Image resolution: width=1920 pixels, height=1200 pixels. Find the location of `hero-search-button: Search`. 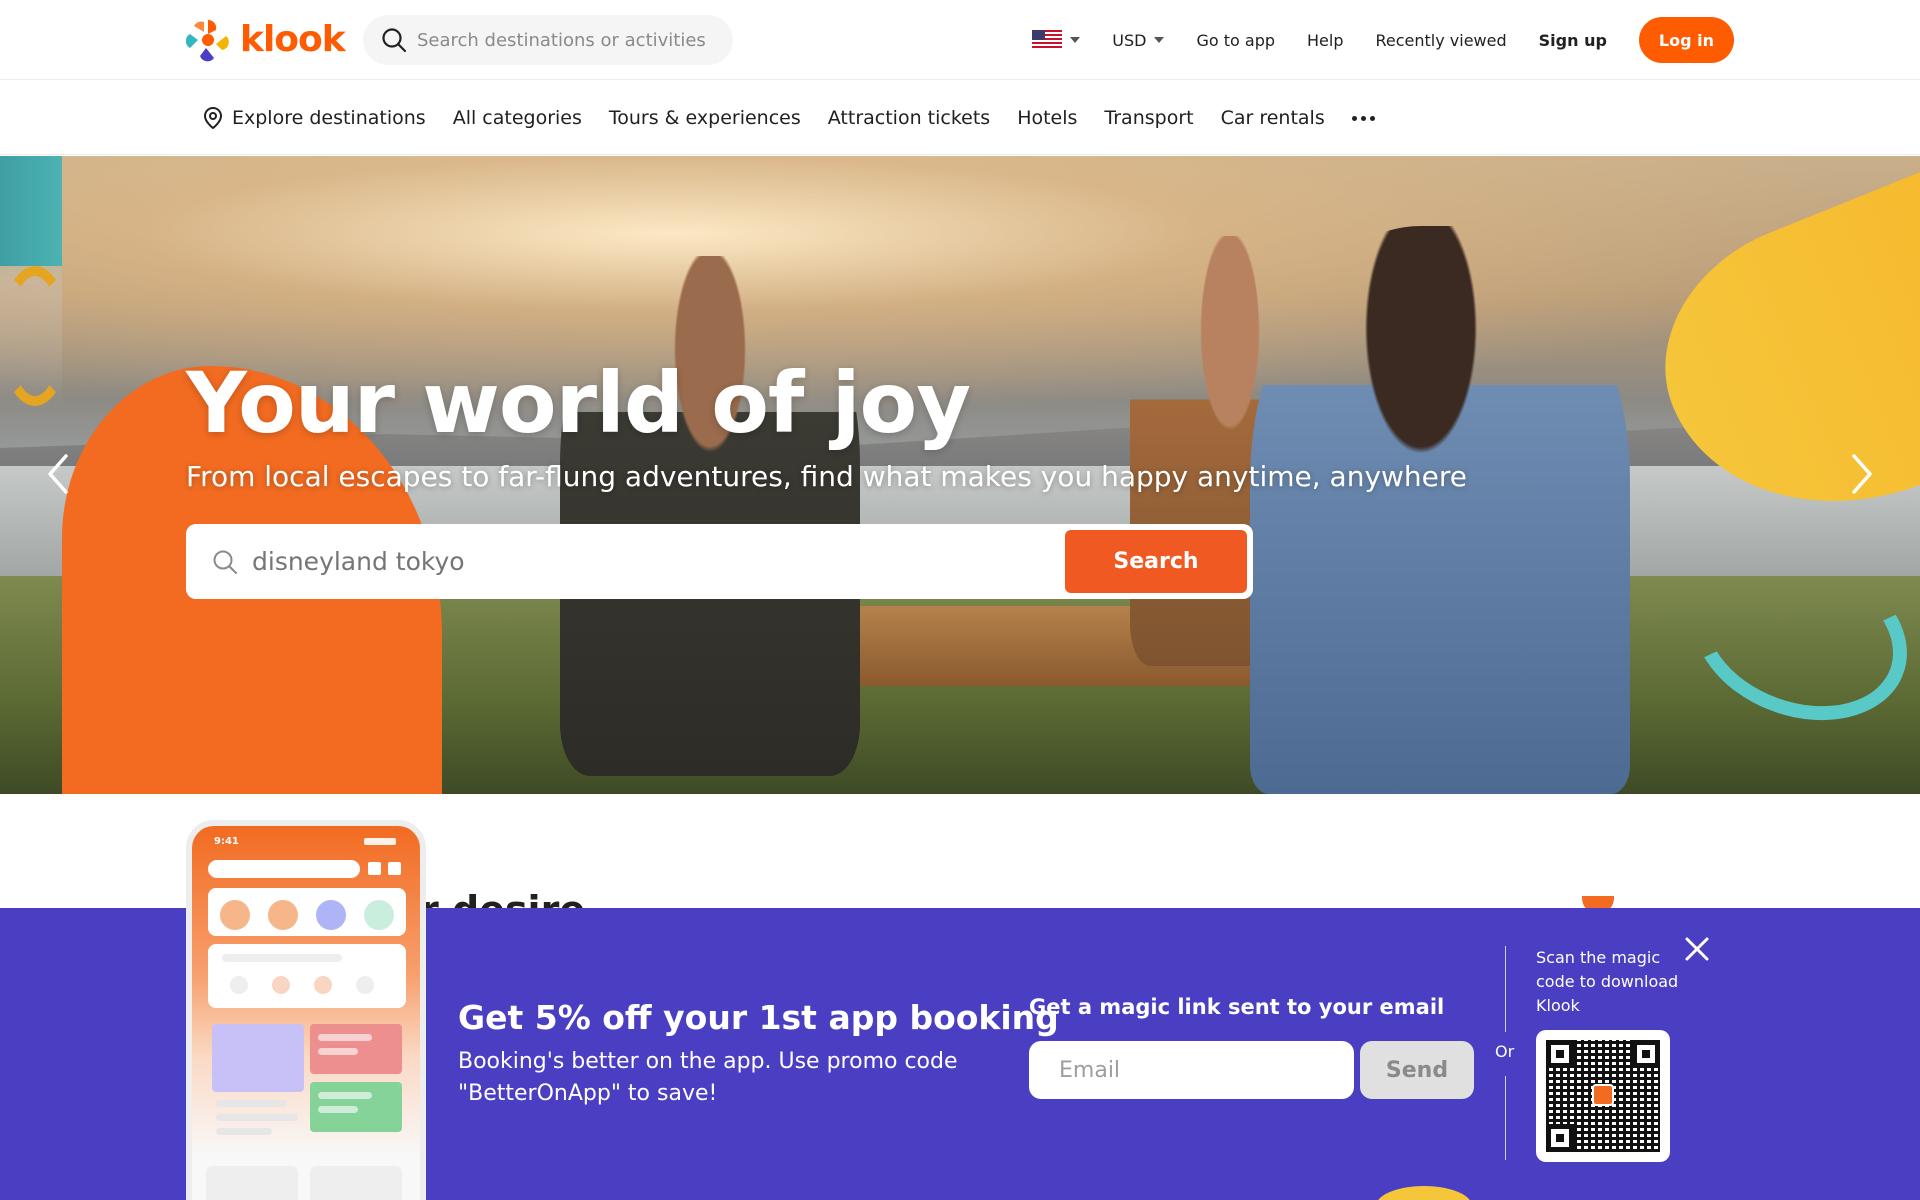

hero-search-button: Search is located at coordinates (1156, 561).